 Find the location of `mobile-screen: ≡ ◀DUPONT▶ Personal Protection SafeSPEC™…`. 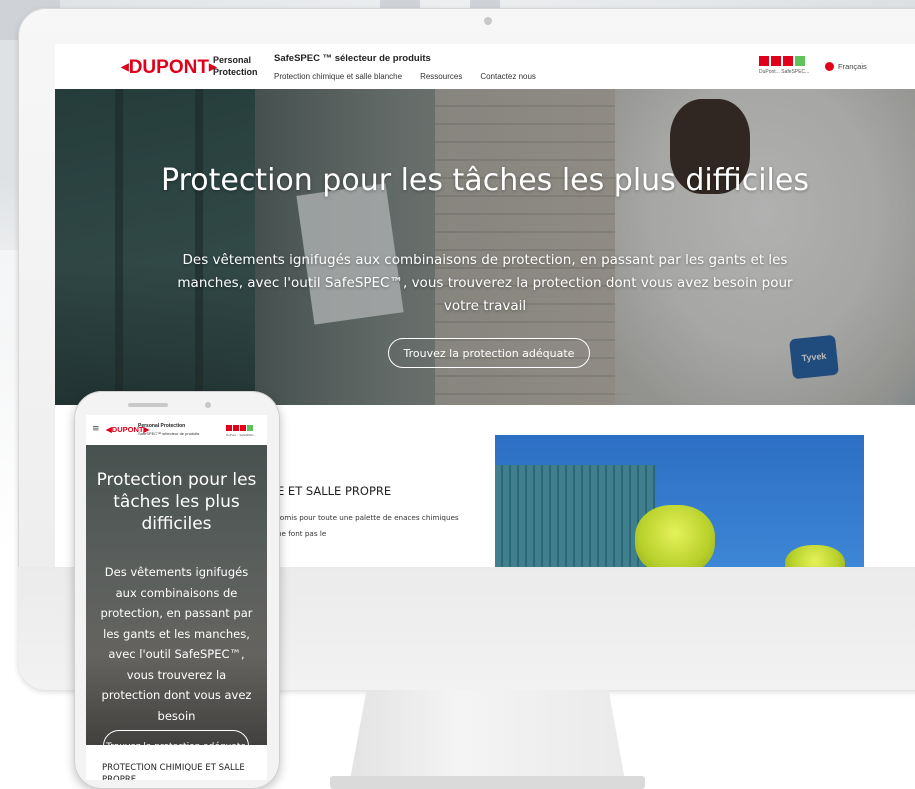

mobile-screen: ≡ ◀DUPONT▶ Personal Protection SafeSPEC™… is located at coordinates (176, 597).